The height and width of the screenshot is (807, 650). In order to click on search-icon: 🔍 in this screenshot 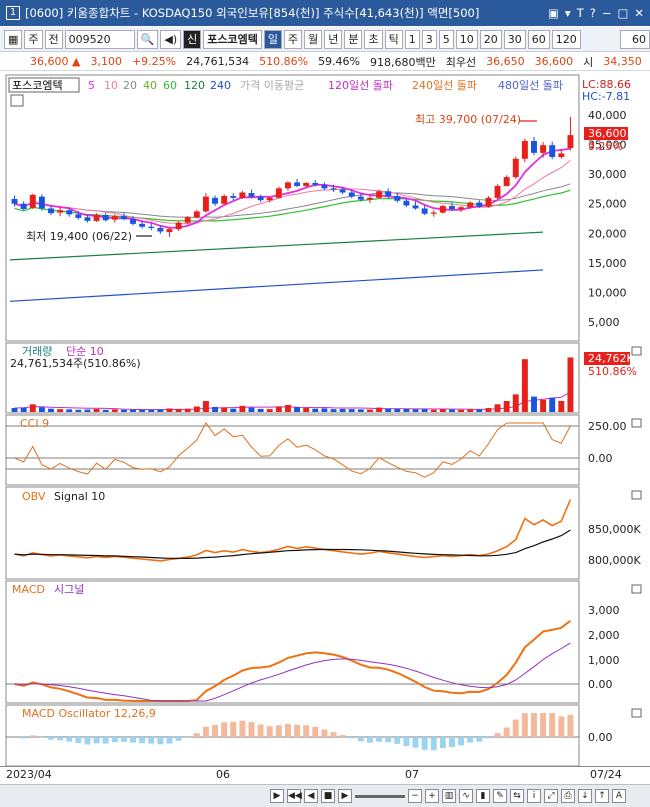, I will do `click(147, 39)`.